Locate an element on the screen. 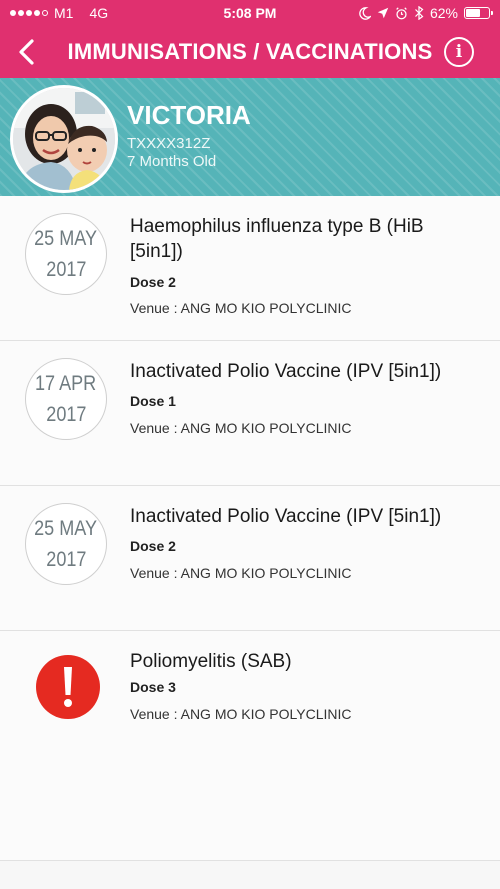 This screenshot has width=500, height=889. network-label: 4G is located at coordinates (99, 13).